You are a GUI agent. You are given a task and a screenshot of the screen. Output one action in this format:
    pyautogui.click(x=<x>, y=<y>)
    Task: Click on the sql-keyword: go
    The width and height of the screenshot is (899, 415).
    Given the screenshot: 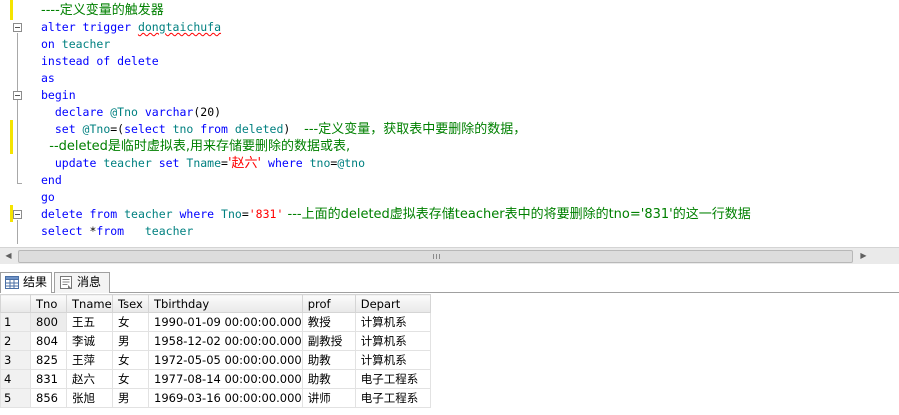 What is the action you would take?
    pyautogui.click(x=48, y=197)
    